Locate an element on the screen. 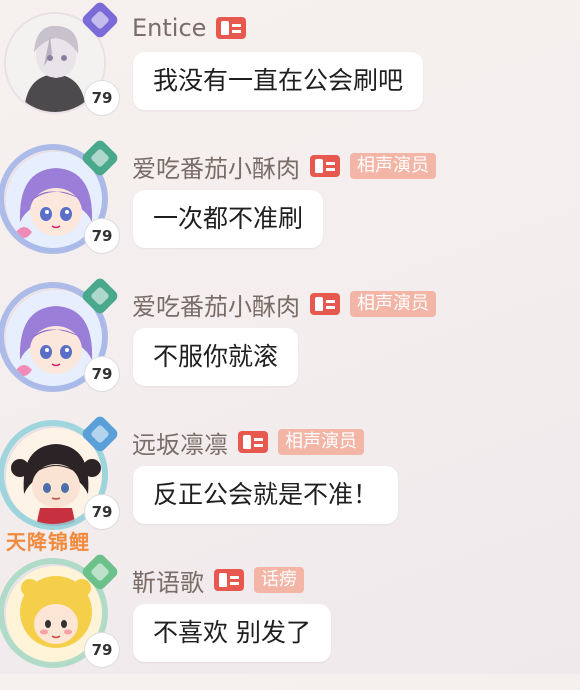 The height and width of the screenshot is (690, 580). title-badge: 话痨 is located at coordinates (279, 580).